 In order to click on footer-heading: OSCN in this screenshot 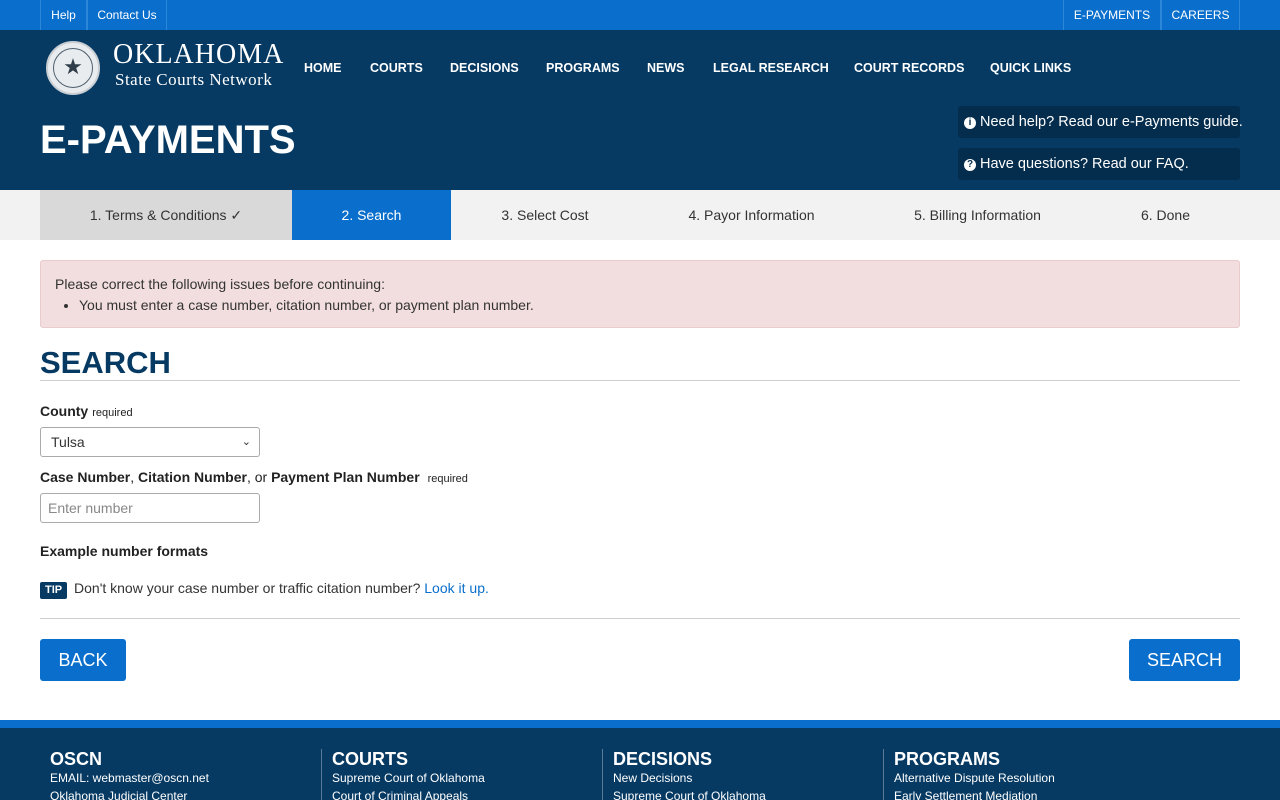, I will do `click(76, 759)`.